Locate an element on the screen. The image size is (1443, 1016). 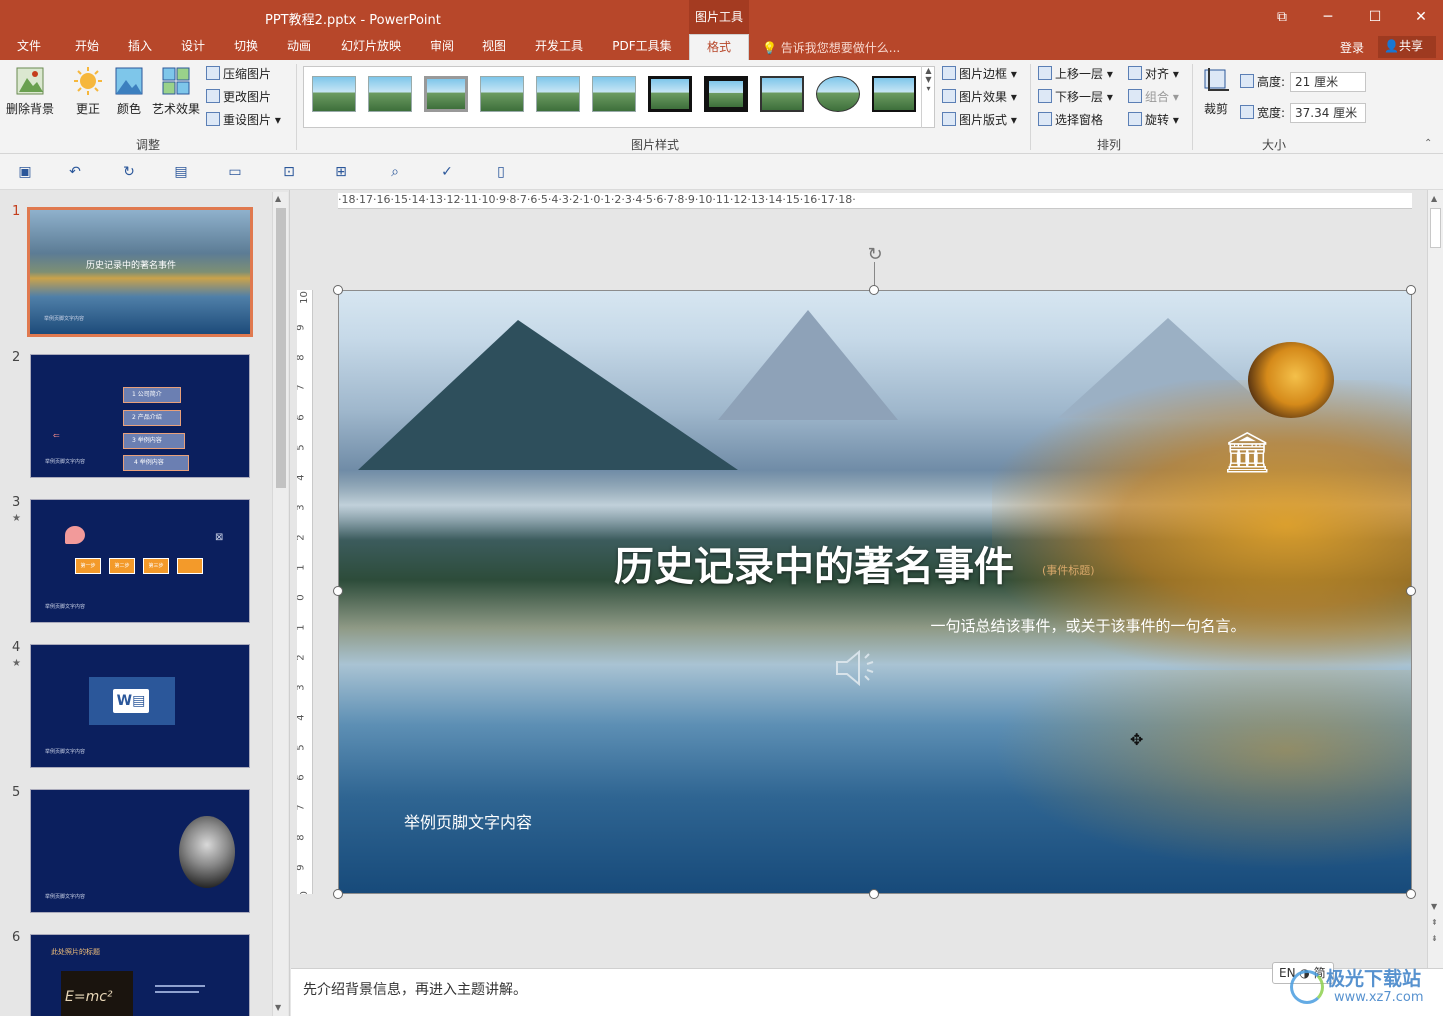
style-simple-frame is located at coordinates (334, 94).